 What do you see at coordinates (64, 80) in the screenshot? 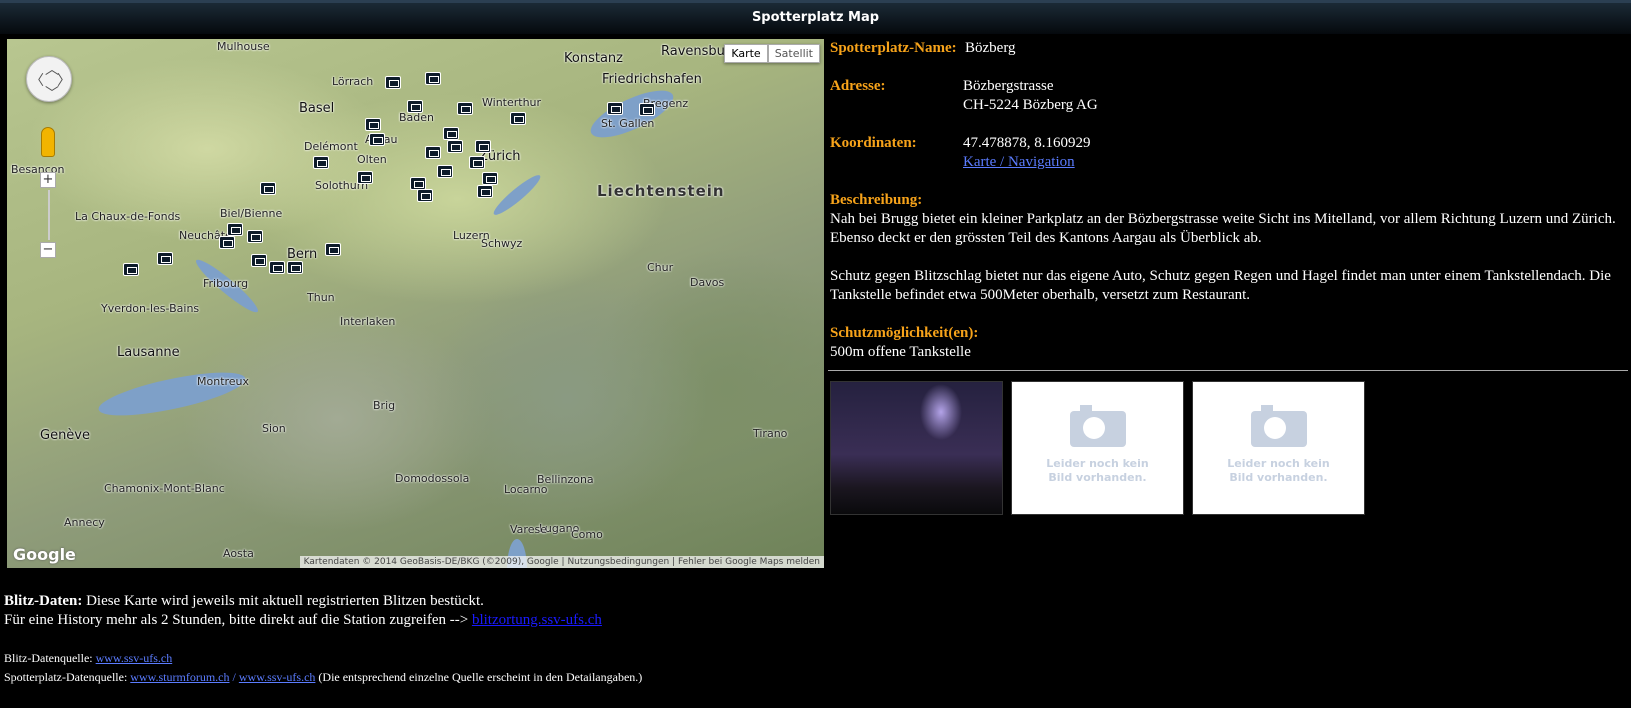
I see `pan-right-icon: 〉` at bounding box center [64, 80].